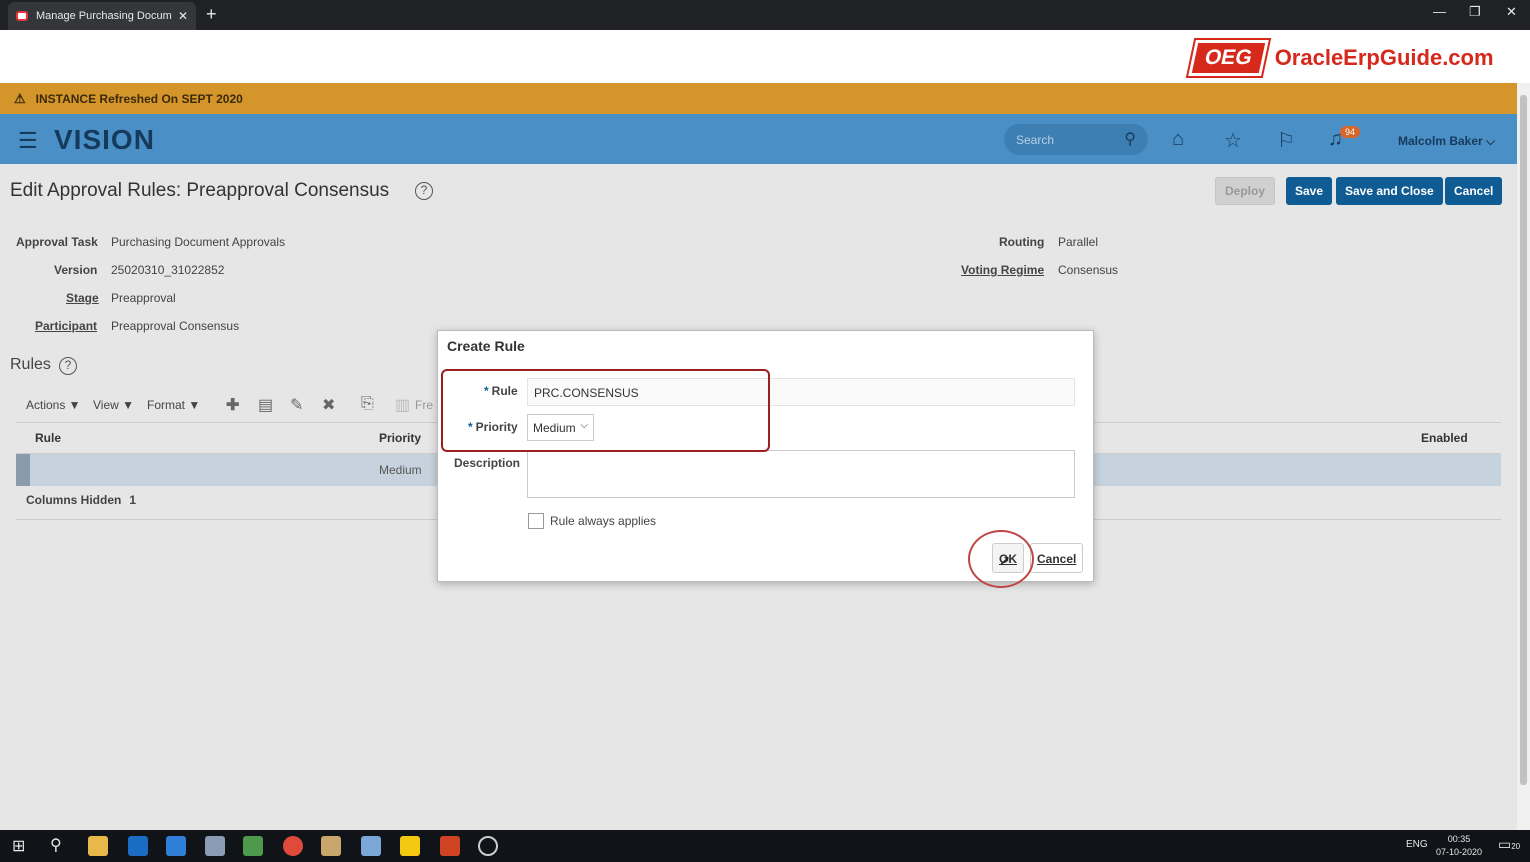 The width and height of the screenshot is (1530, 862). I want to click on save-and-close-button: Save and Close, so click(1389, 191).